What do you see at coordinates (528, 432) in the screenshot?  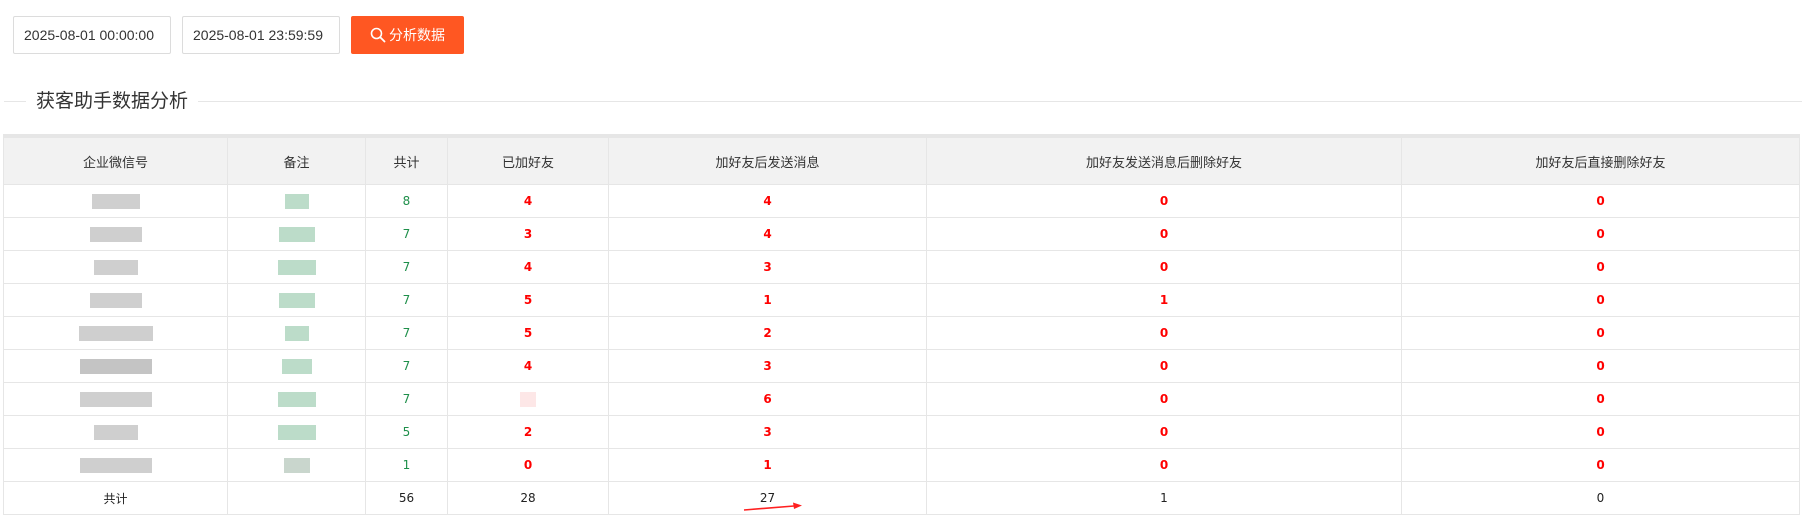 I see `added-friends-cell: 2` at bounding box center [528, 432].